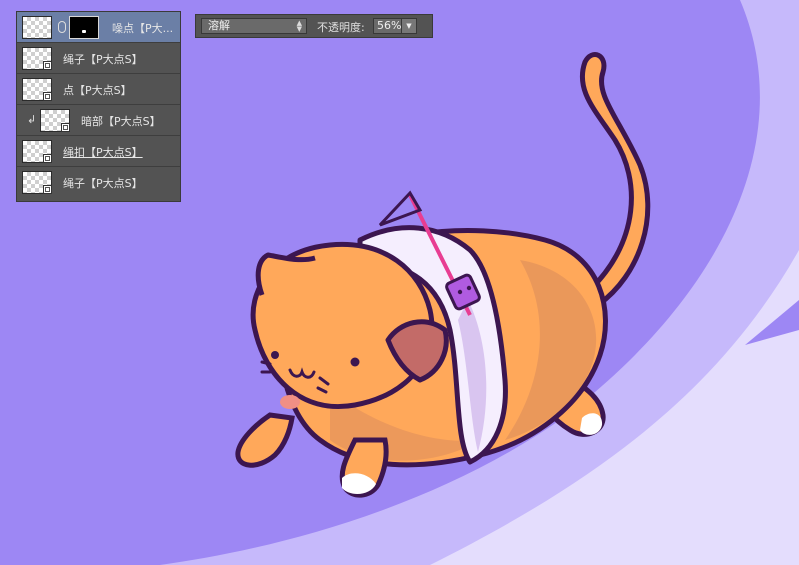 The width and height of the screenshot is (799, 565). Describe the element at coordinates (32, 119) in the screenshot. I see `clipping-mask-arrow-icon: ↲` at that location.